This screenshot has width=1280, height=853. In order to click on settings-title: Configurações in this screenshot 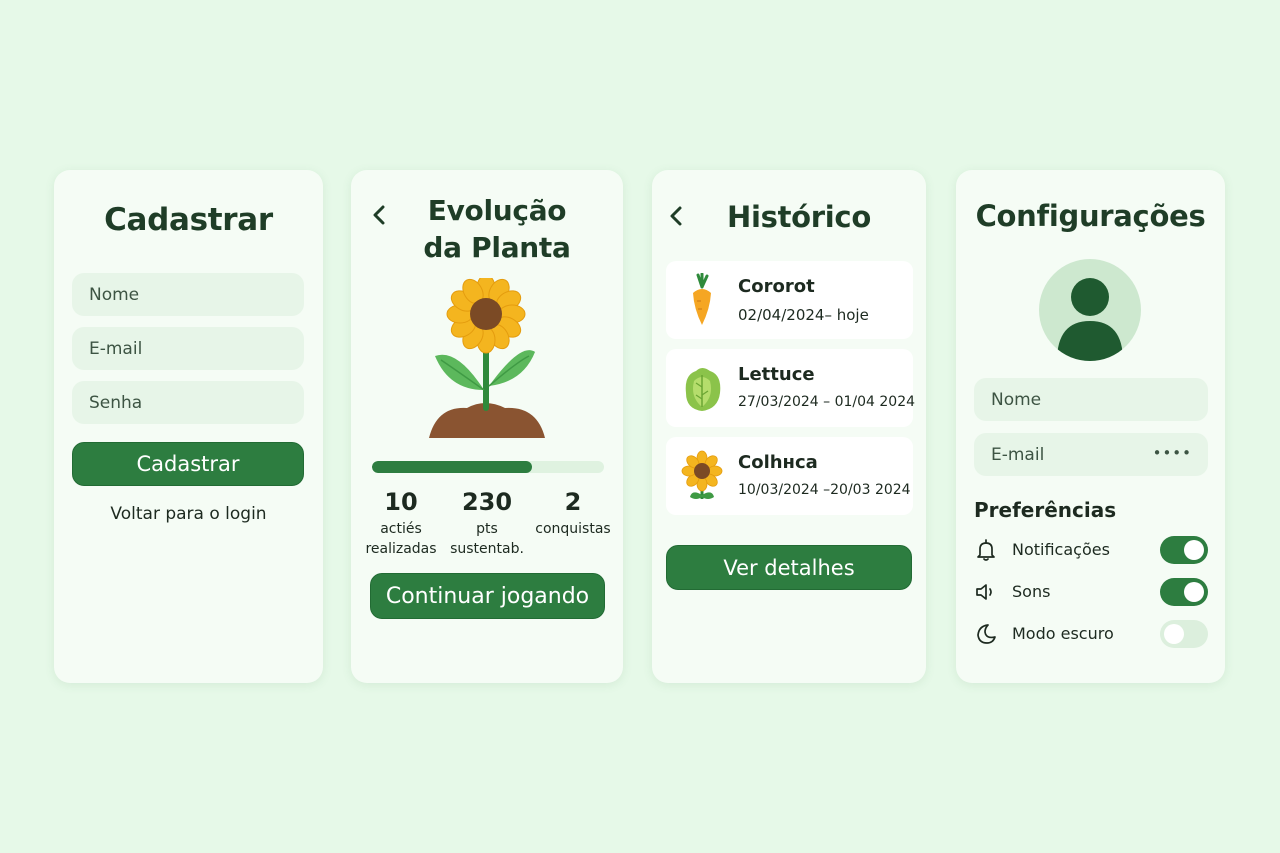, I will do `click(1090, 216)`.